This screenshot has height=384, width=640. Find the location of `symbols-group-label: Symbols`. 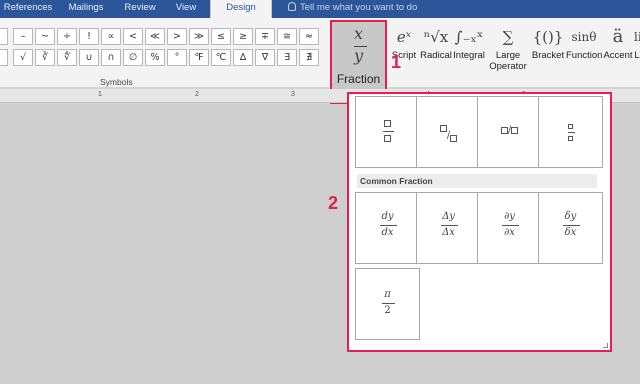

symbols-group-label: Symbols is located at coordinates (116, 82).